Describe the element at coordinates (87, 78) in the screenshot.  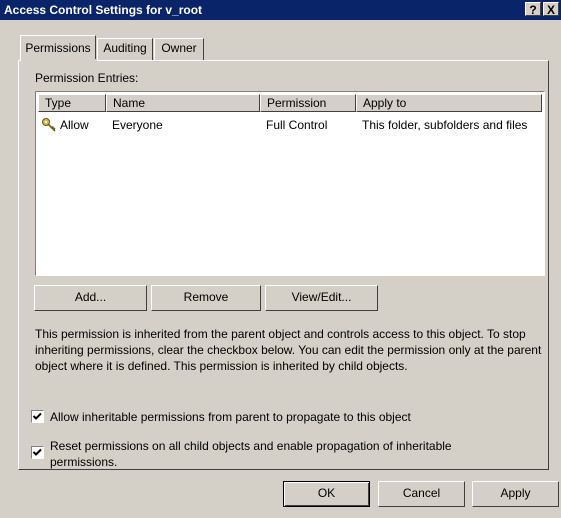
I see `permission-entries-label: Permission Entries:` at that location.